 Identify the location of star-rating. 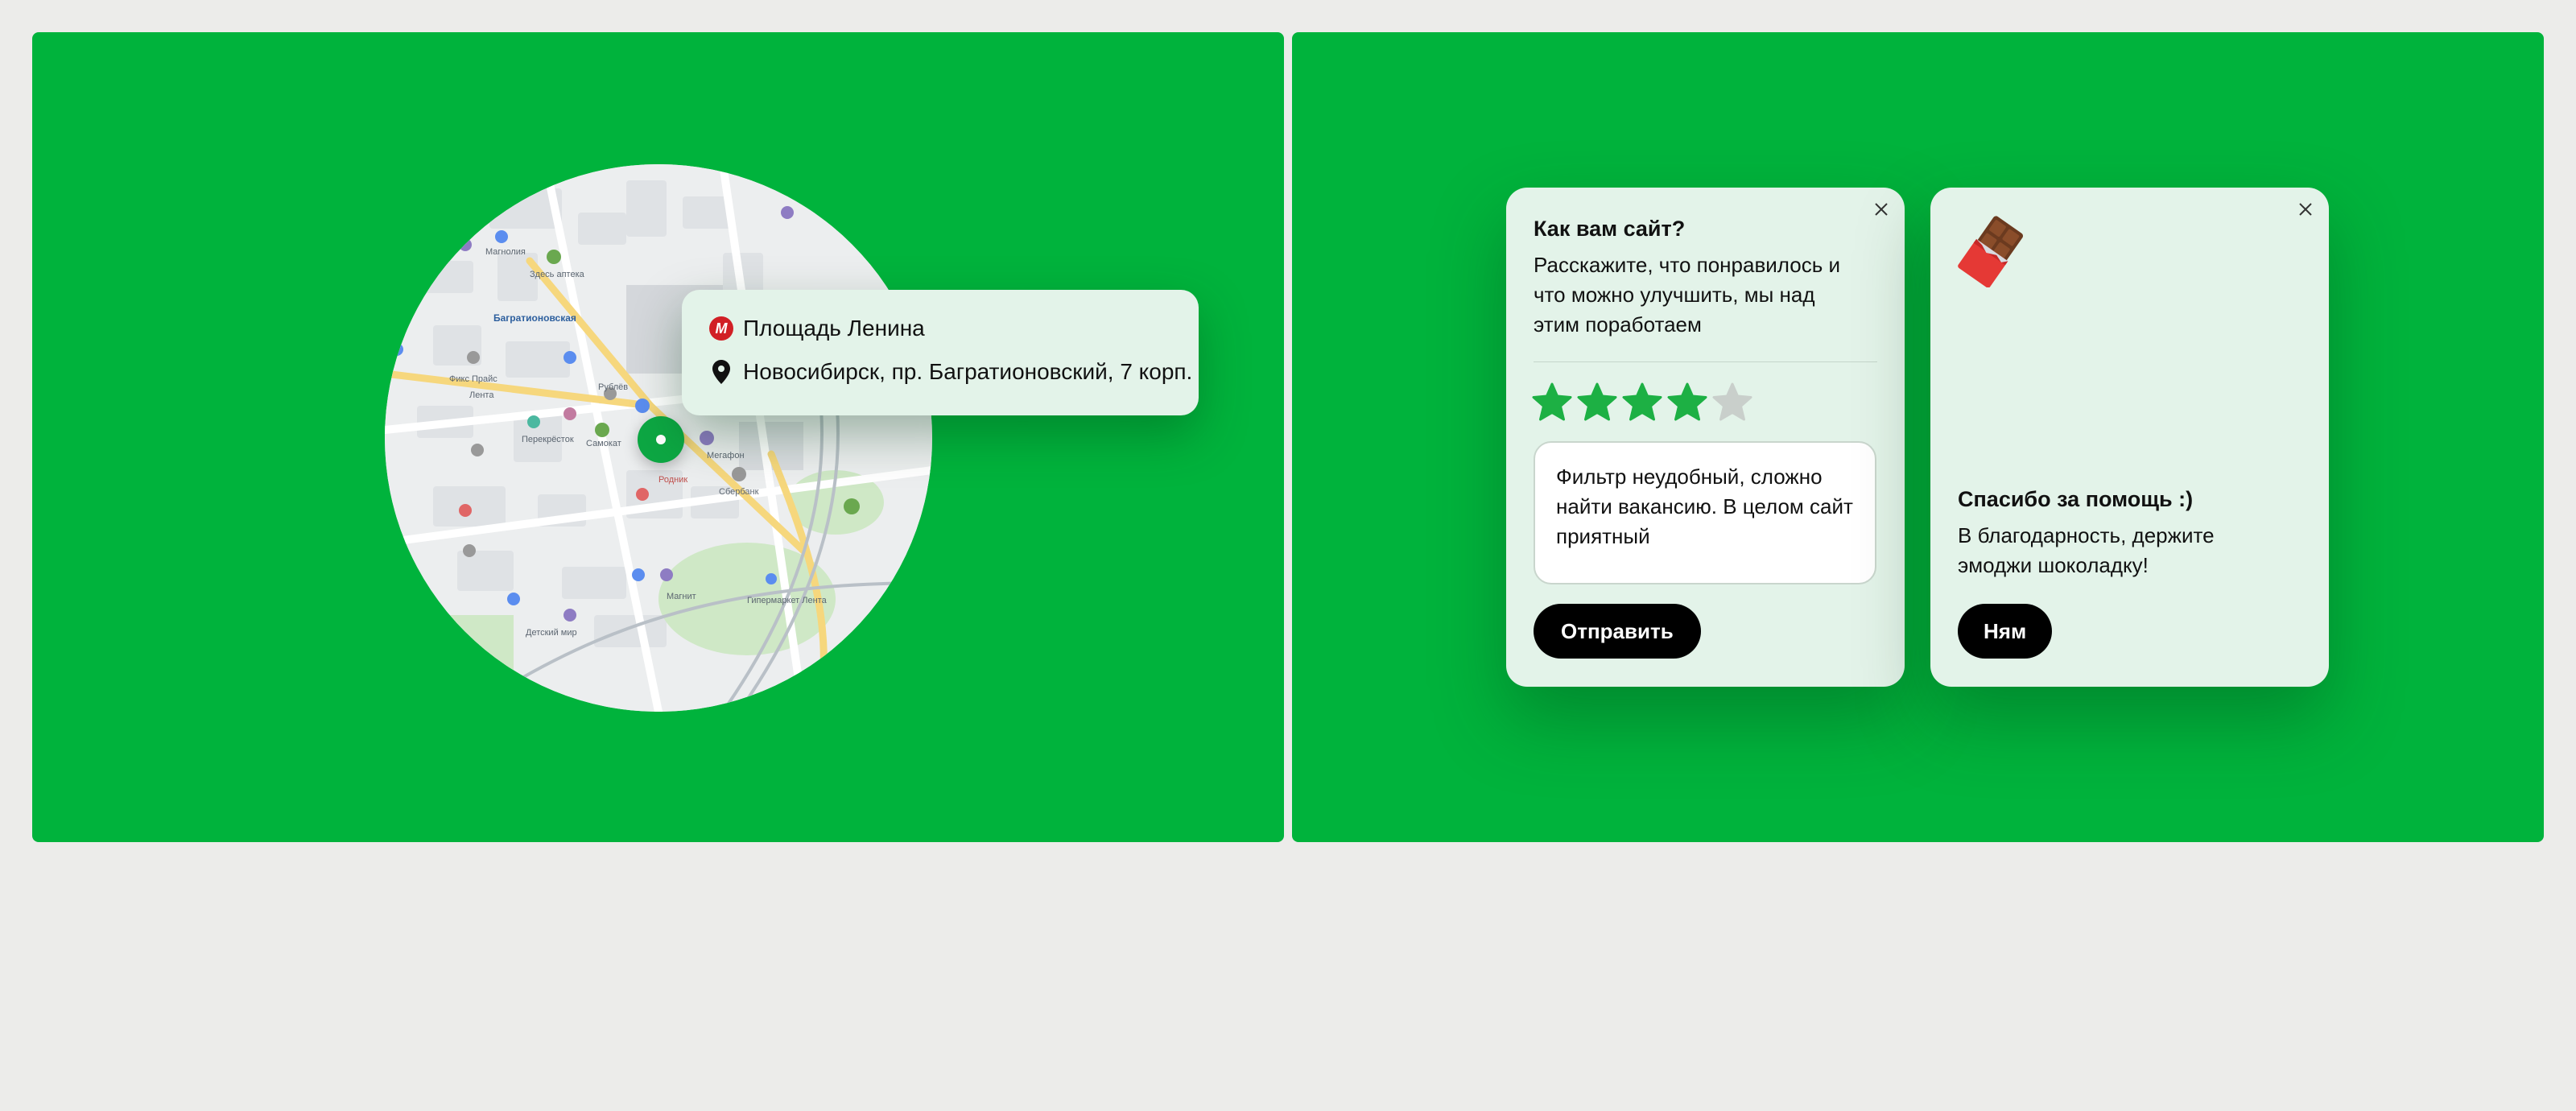
(1644, 402).